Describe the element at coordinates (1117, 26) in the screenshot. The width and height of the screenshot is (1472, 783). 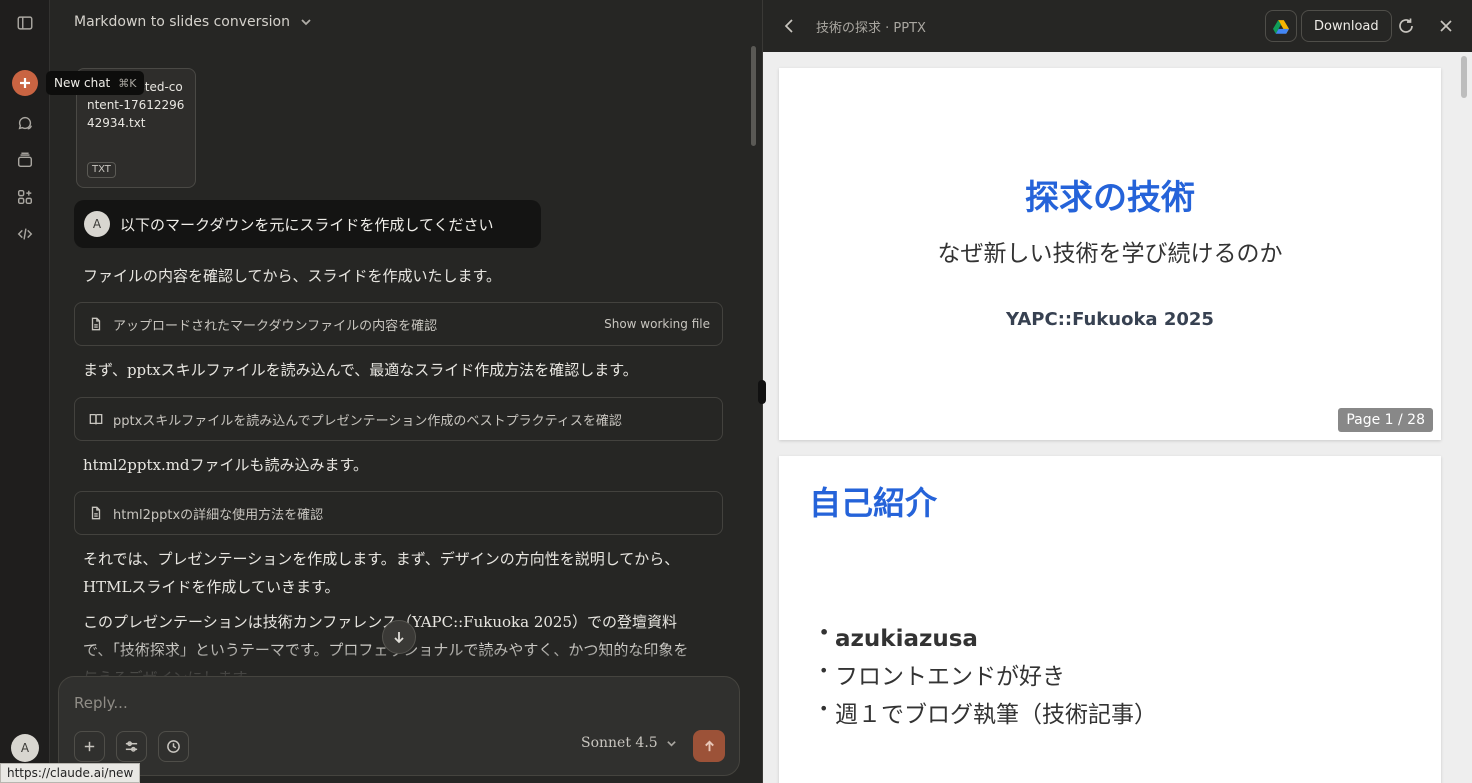
I see `artifact-header: 技術の探求 · PPTX Download` at that location.